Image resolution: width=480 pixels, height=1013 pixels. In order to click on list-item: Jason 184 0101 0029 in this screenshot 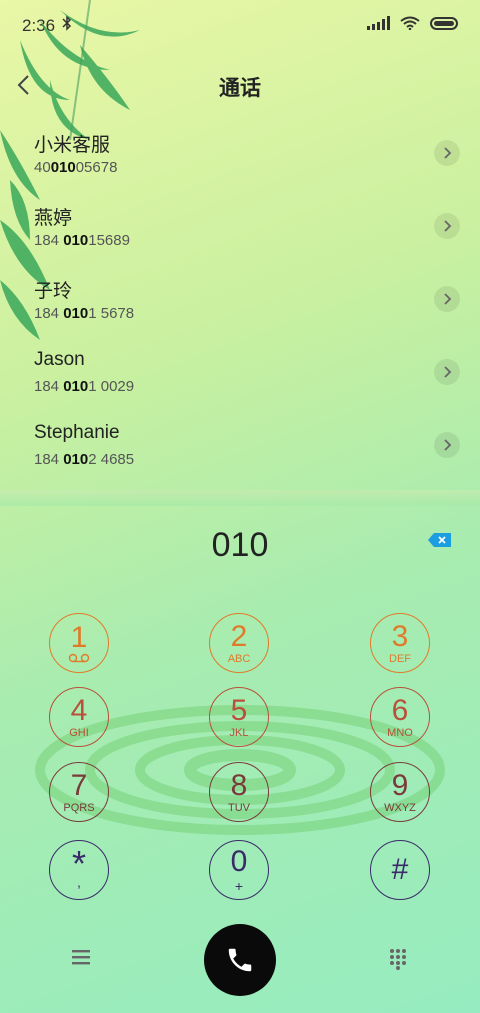, I will do `click(240, 373)`.